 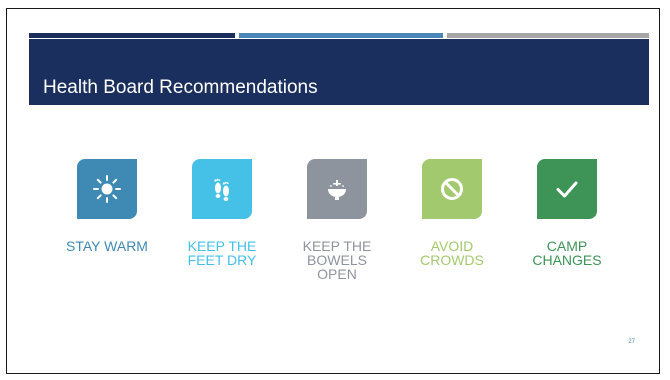 I want to click on accent-stripe-right, so click(x=548, y=35).